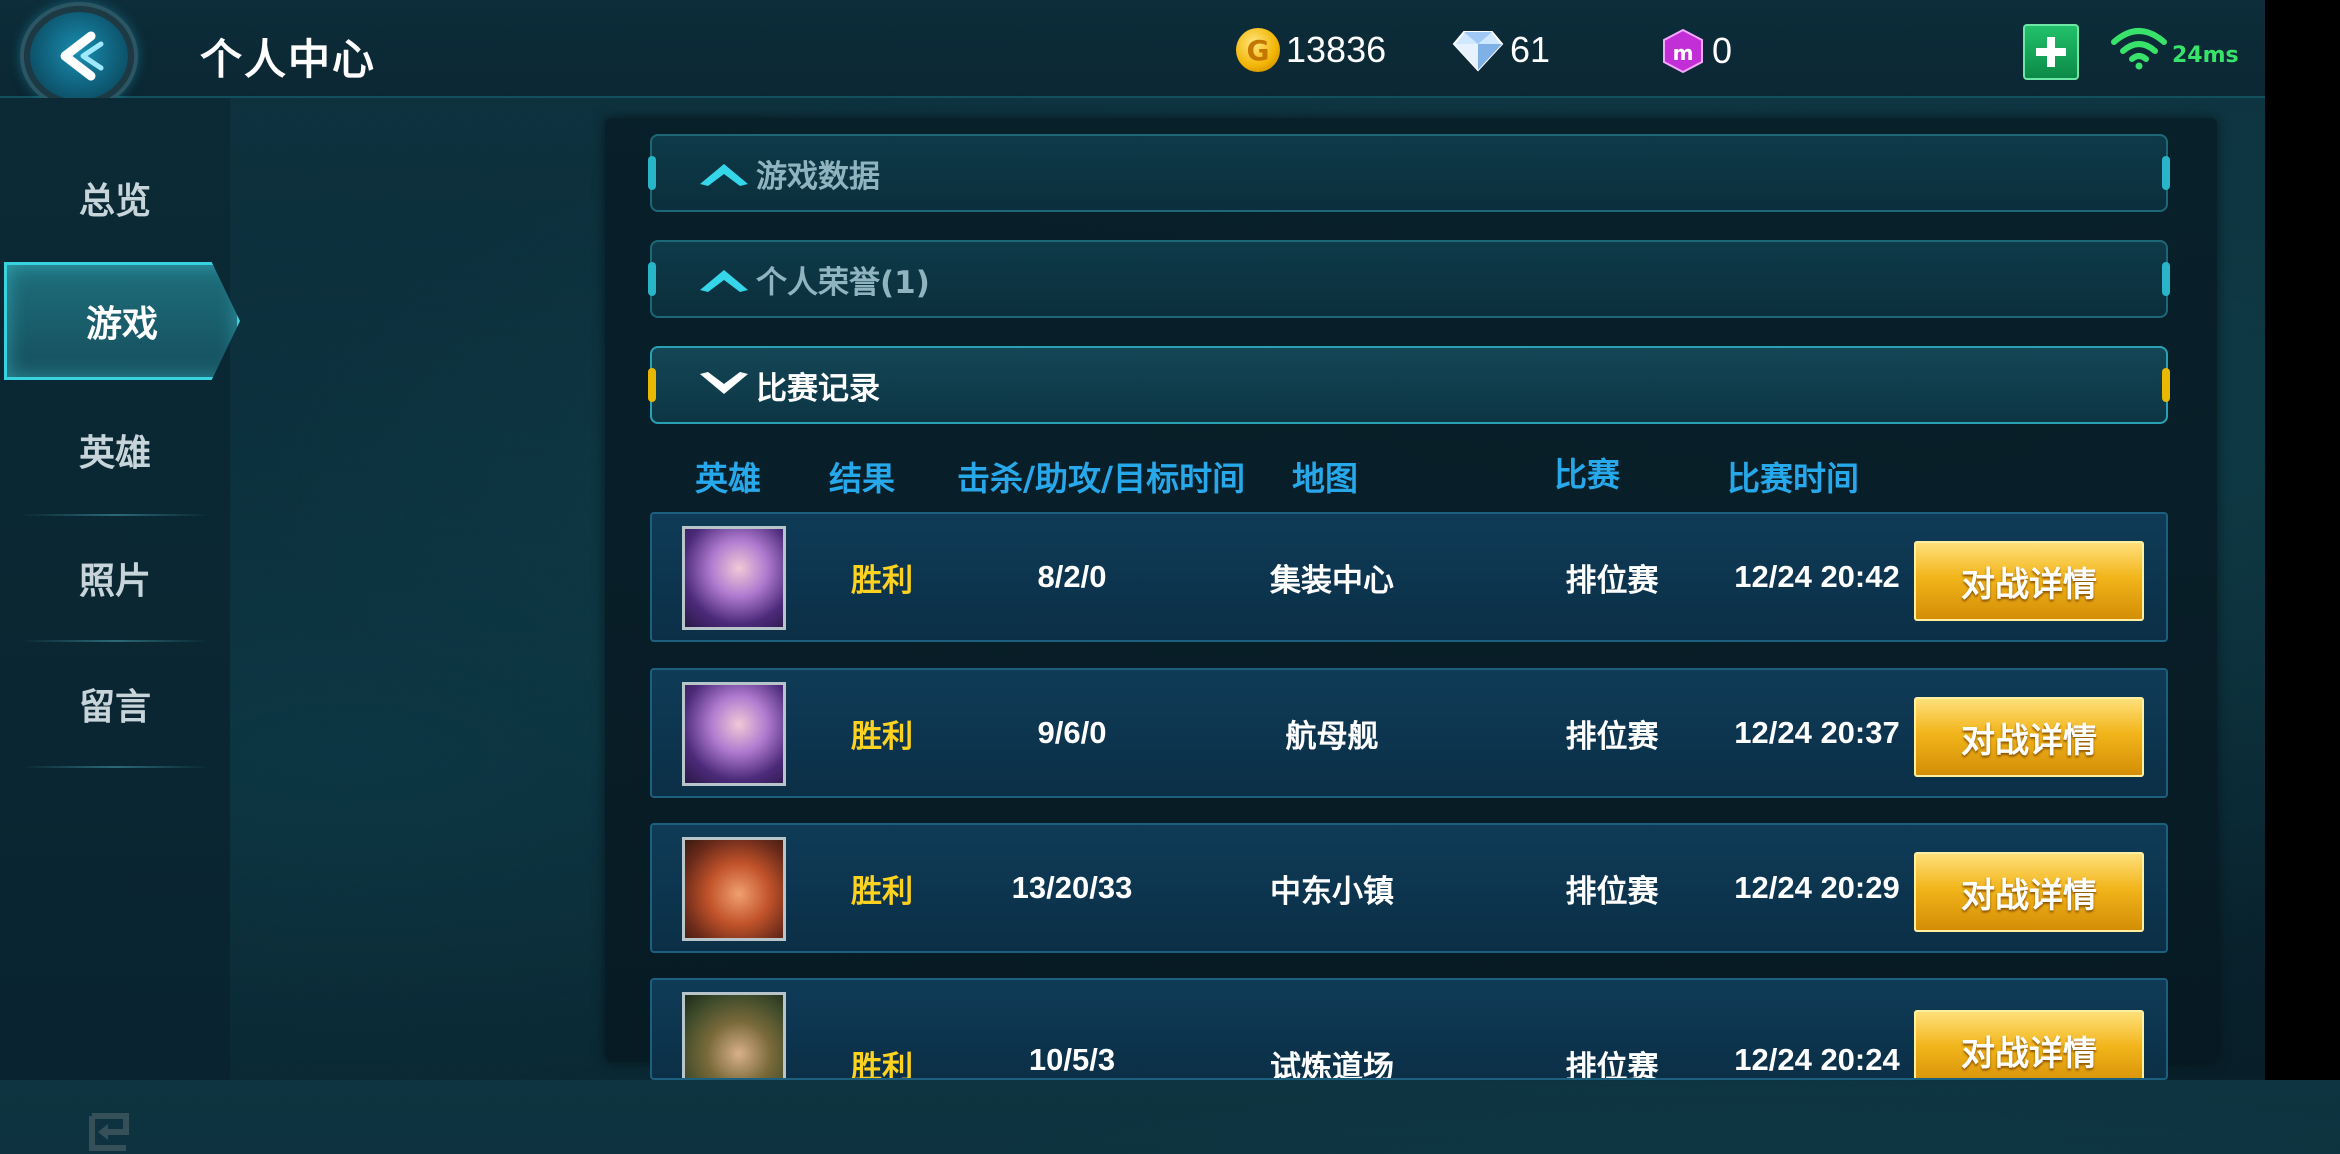  I want to click on gold-value: 13836, so click(1336, 49).